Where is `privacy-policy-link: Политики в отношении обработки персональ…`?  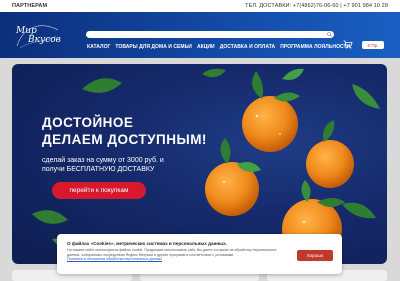
privacy-policy-link: Политики в отношении обработки персональ… is located at coordinates (114, 259).